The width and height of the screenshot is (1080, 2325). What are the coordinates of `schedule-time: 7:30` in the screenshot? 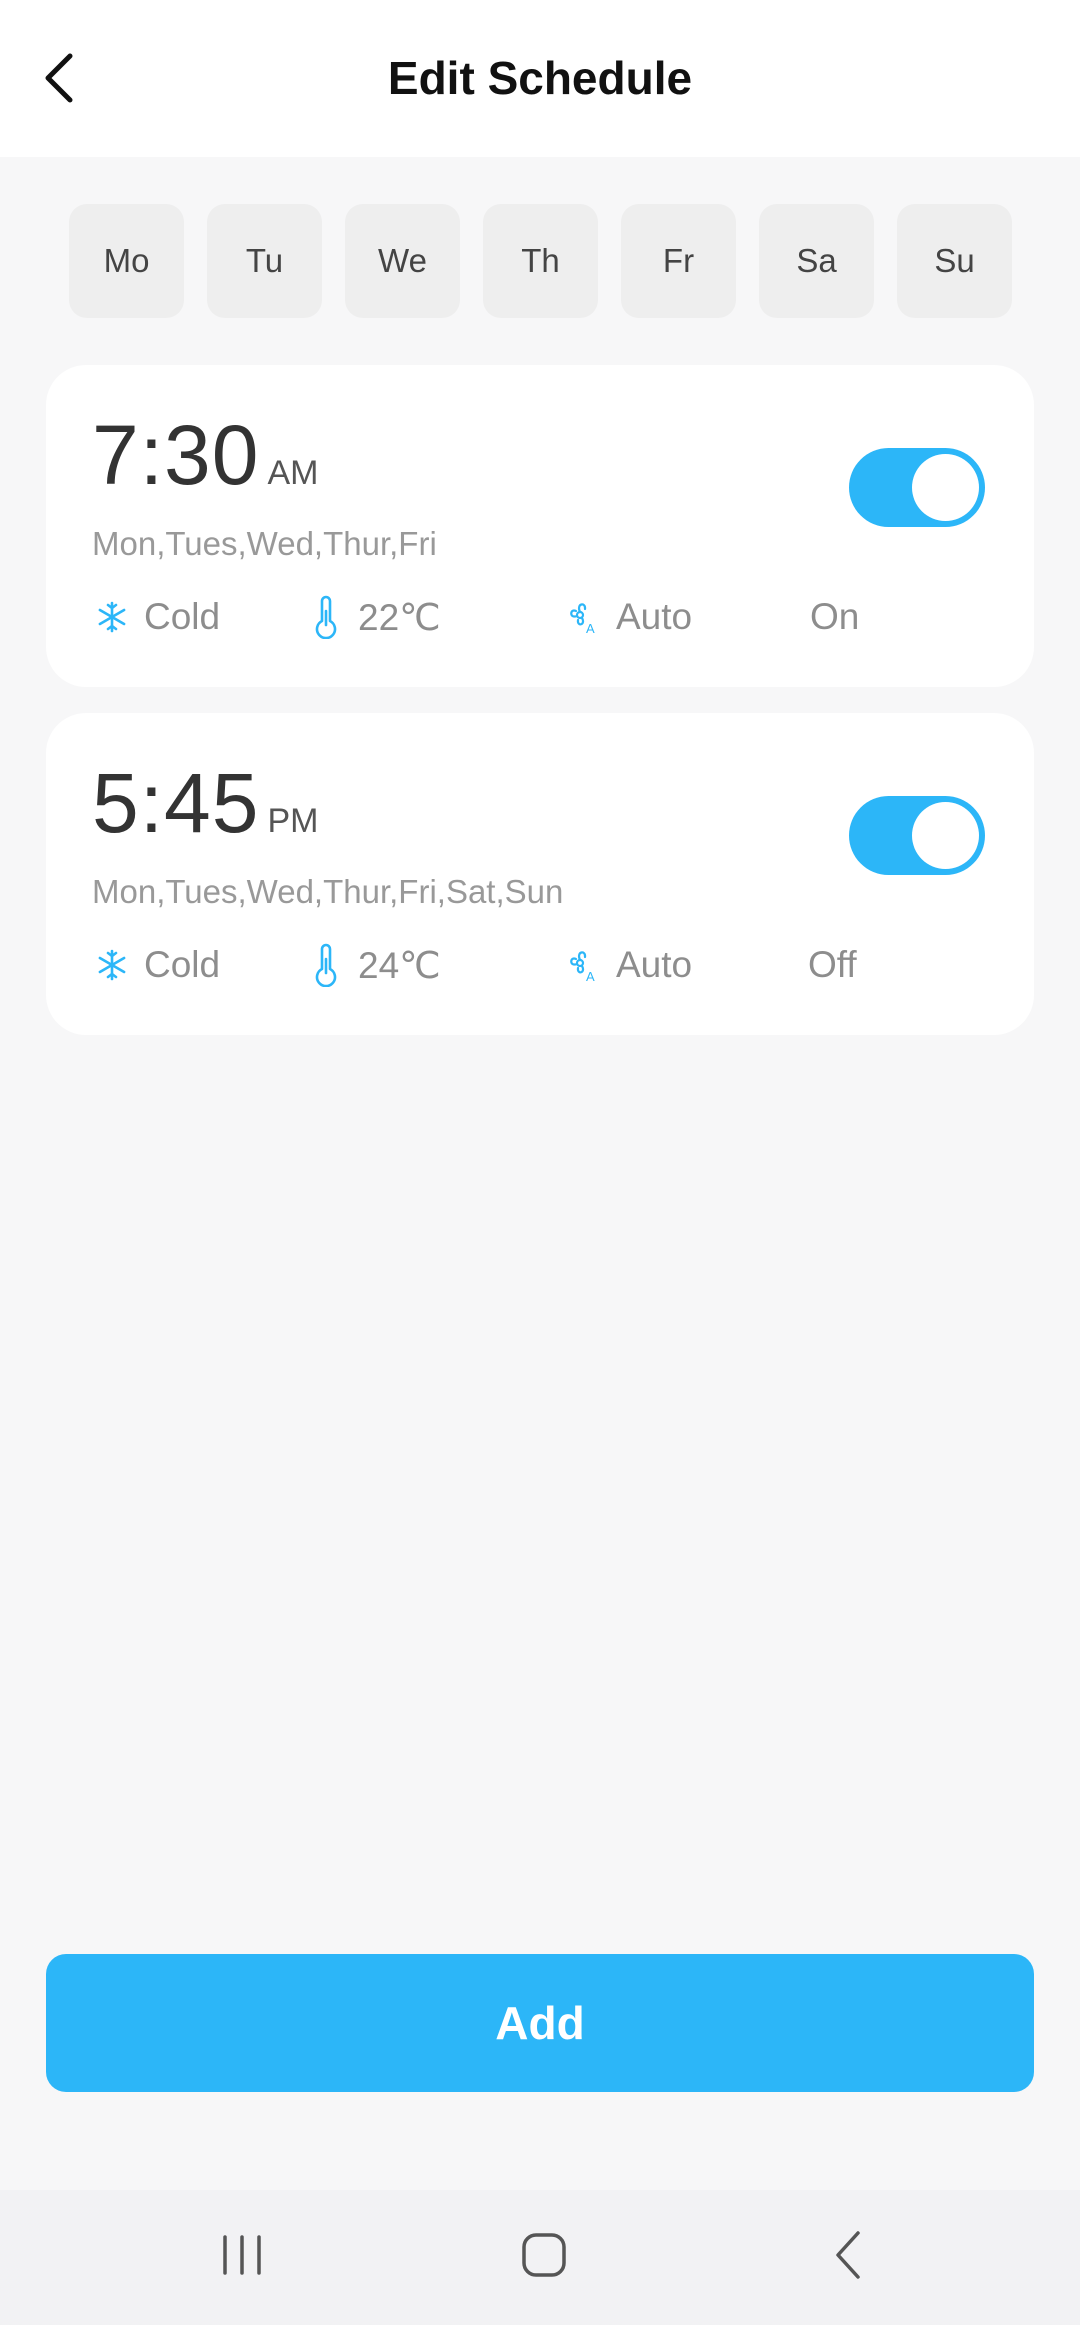 It's located at (176, 455).